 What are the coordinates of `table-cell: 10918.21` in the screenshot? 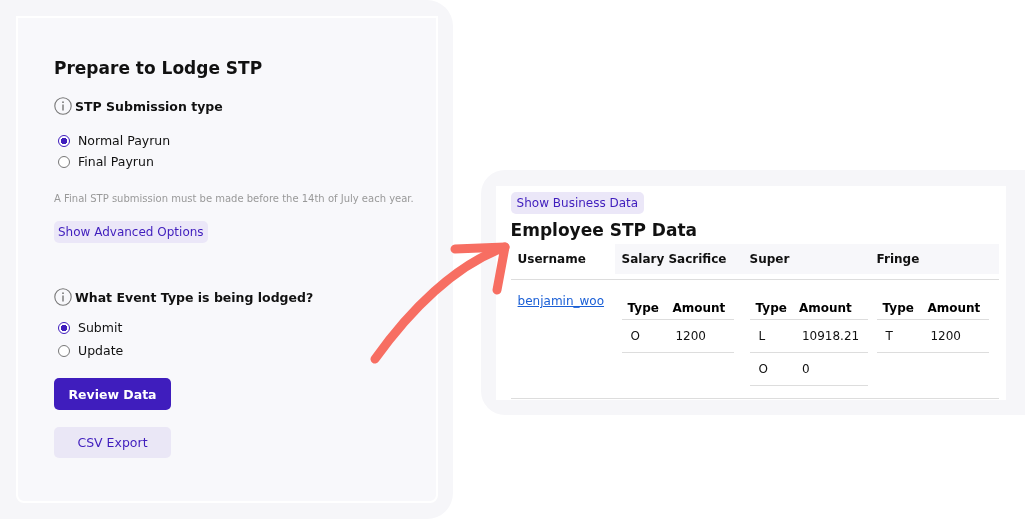 It's located at (830, 336).